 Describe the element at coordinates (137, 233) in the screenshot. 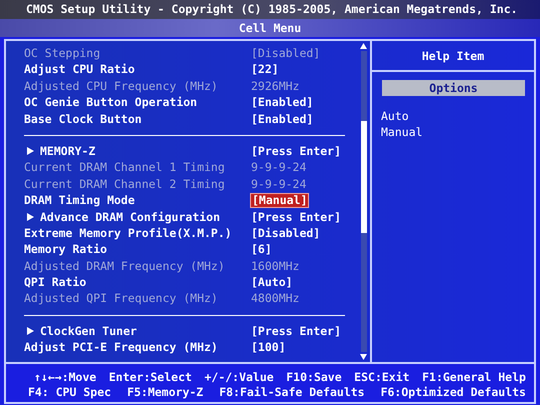

I see `setting-label: Extreme Memory Profile(X.M.P.)` at that location.